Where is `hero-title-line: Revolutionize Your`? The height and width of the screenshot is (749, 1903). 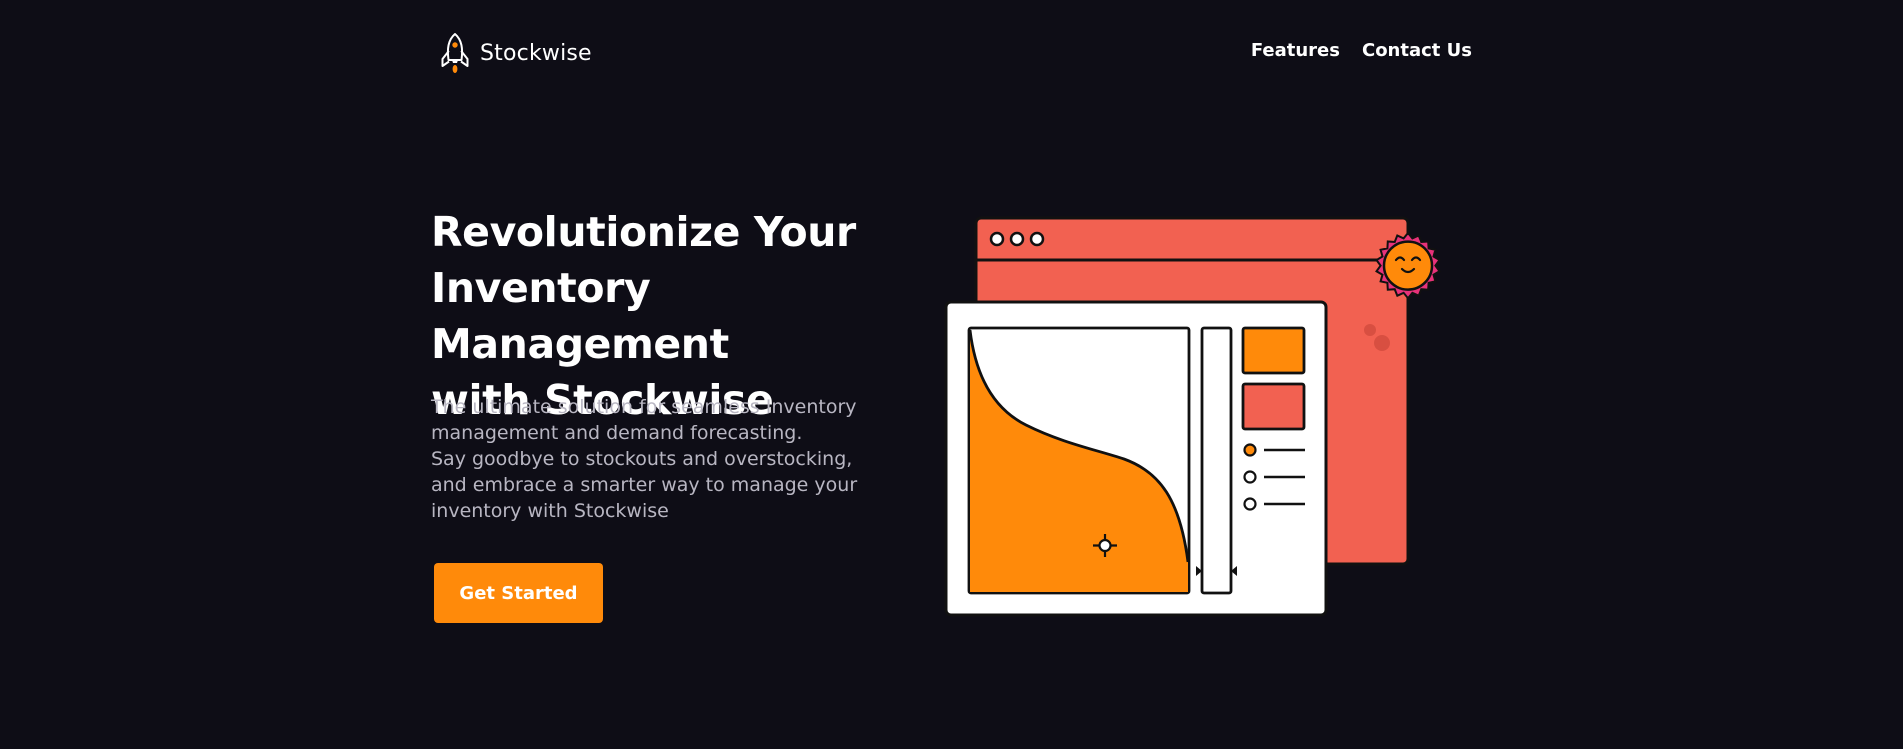 hero-title-line: Revolutionize Your is located at coordinates (643, 232).